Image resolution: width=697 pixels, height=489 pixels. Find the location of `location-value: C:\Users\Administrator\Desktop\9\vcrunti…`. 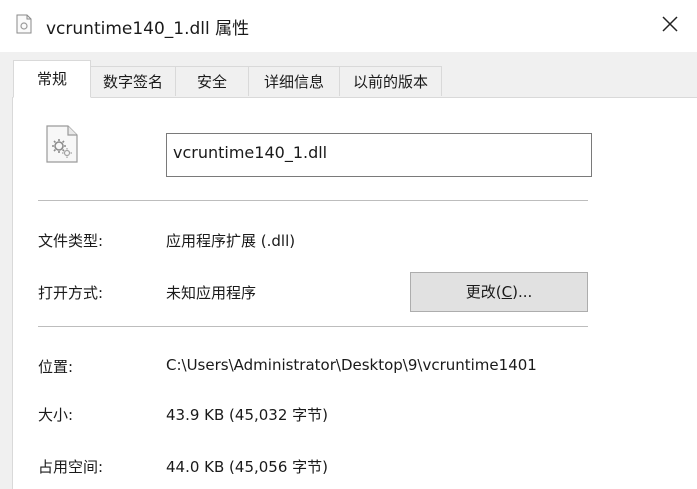

location-value: C:\Users\Administrator\Desktop\9\vcrunti… is located at coordinates (351, 365).